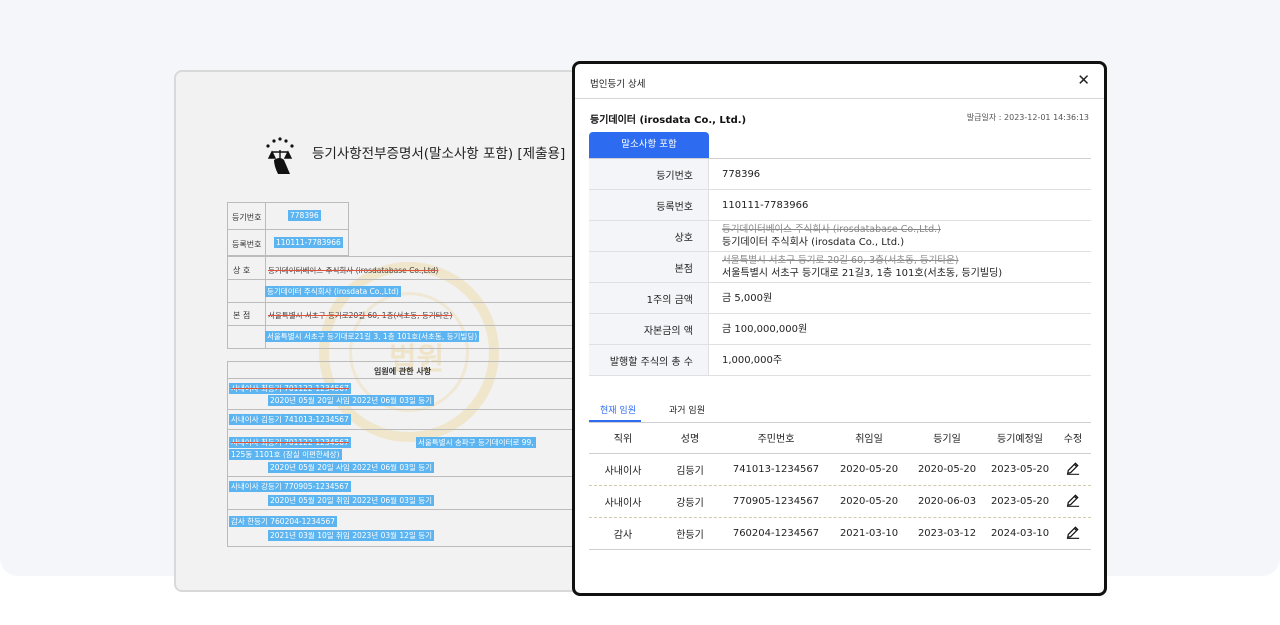 This screenshot has width=1280, height=625. What do you see at coordinates (776, 501) in the screenshot?
I see `cell-id-number: 770905-1234567` at bounding box center [776, 501].